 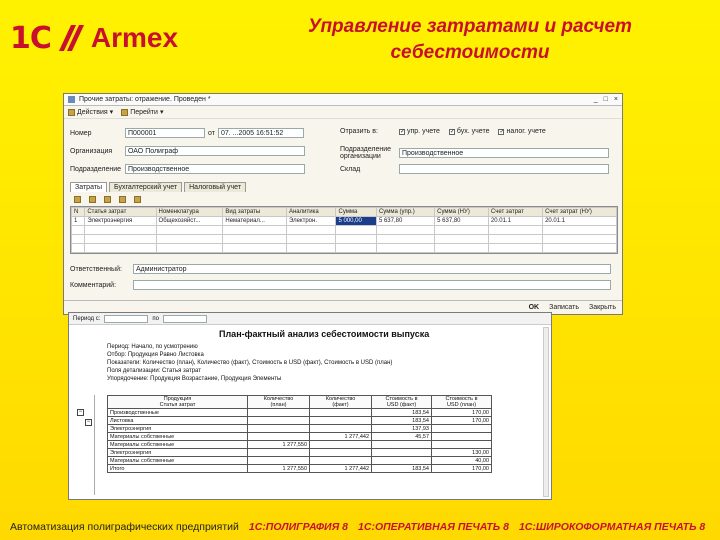 What do you see at coordinates (165, 133) in the screenshot?
I see `number-field: П000001` at bounding box center [165, 133].